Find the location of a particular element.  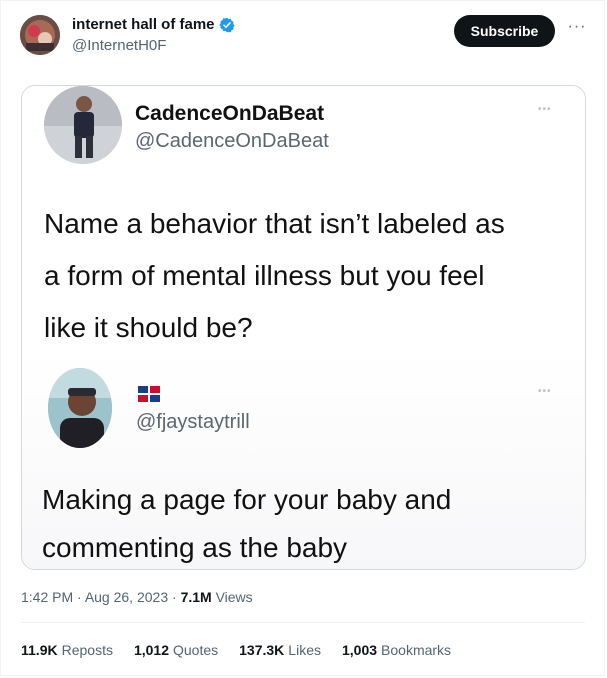

bookmarks-stat: 1,003 Bookmarks is located at coordinates (396, 650).